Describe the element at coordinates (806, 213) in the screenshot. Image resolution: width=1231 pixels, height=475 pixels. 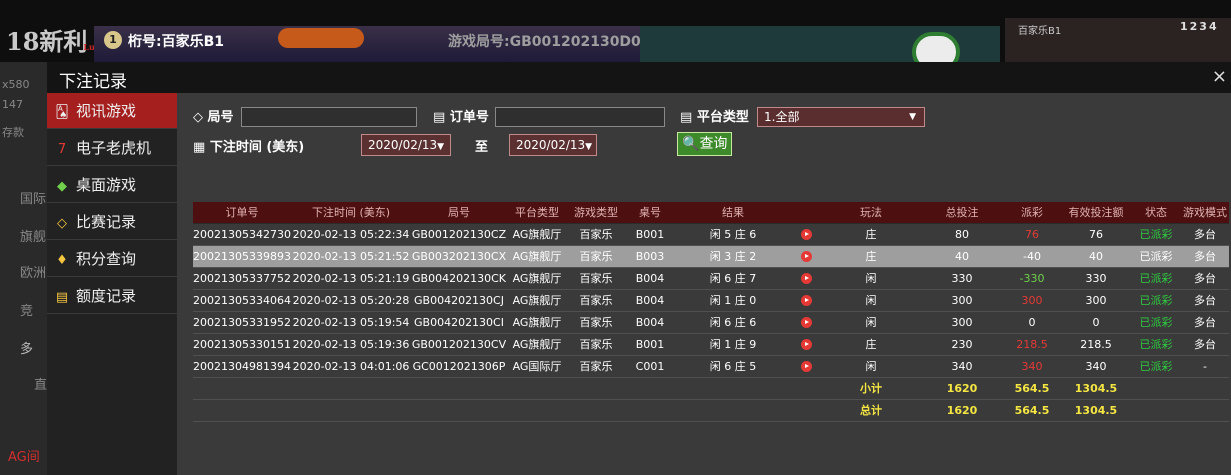
I see `column-header` at that location.